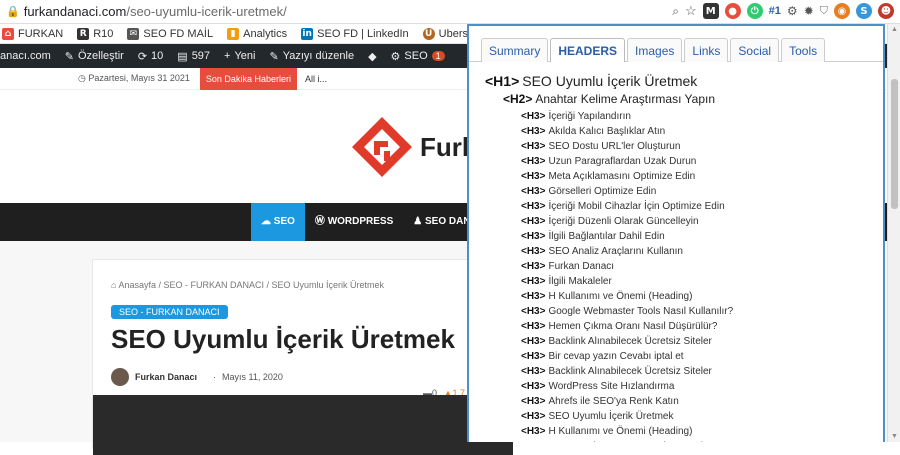 This screenshot has height=455, width=900. What do you see at coordinates (257, 33) in the screenshot?
I see `bookmark-item: ▮ Analytics` at bounding box center [257, 33].